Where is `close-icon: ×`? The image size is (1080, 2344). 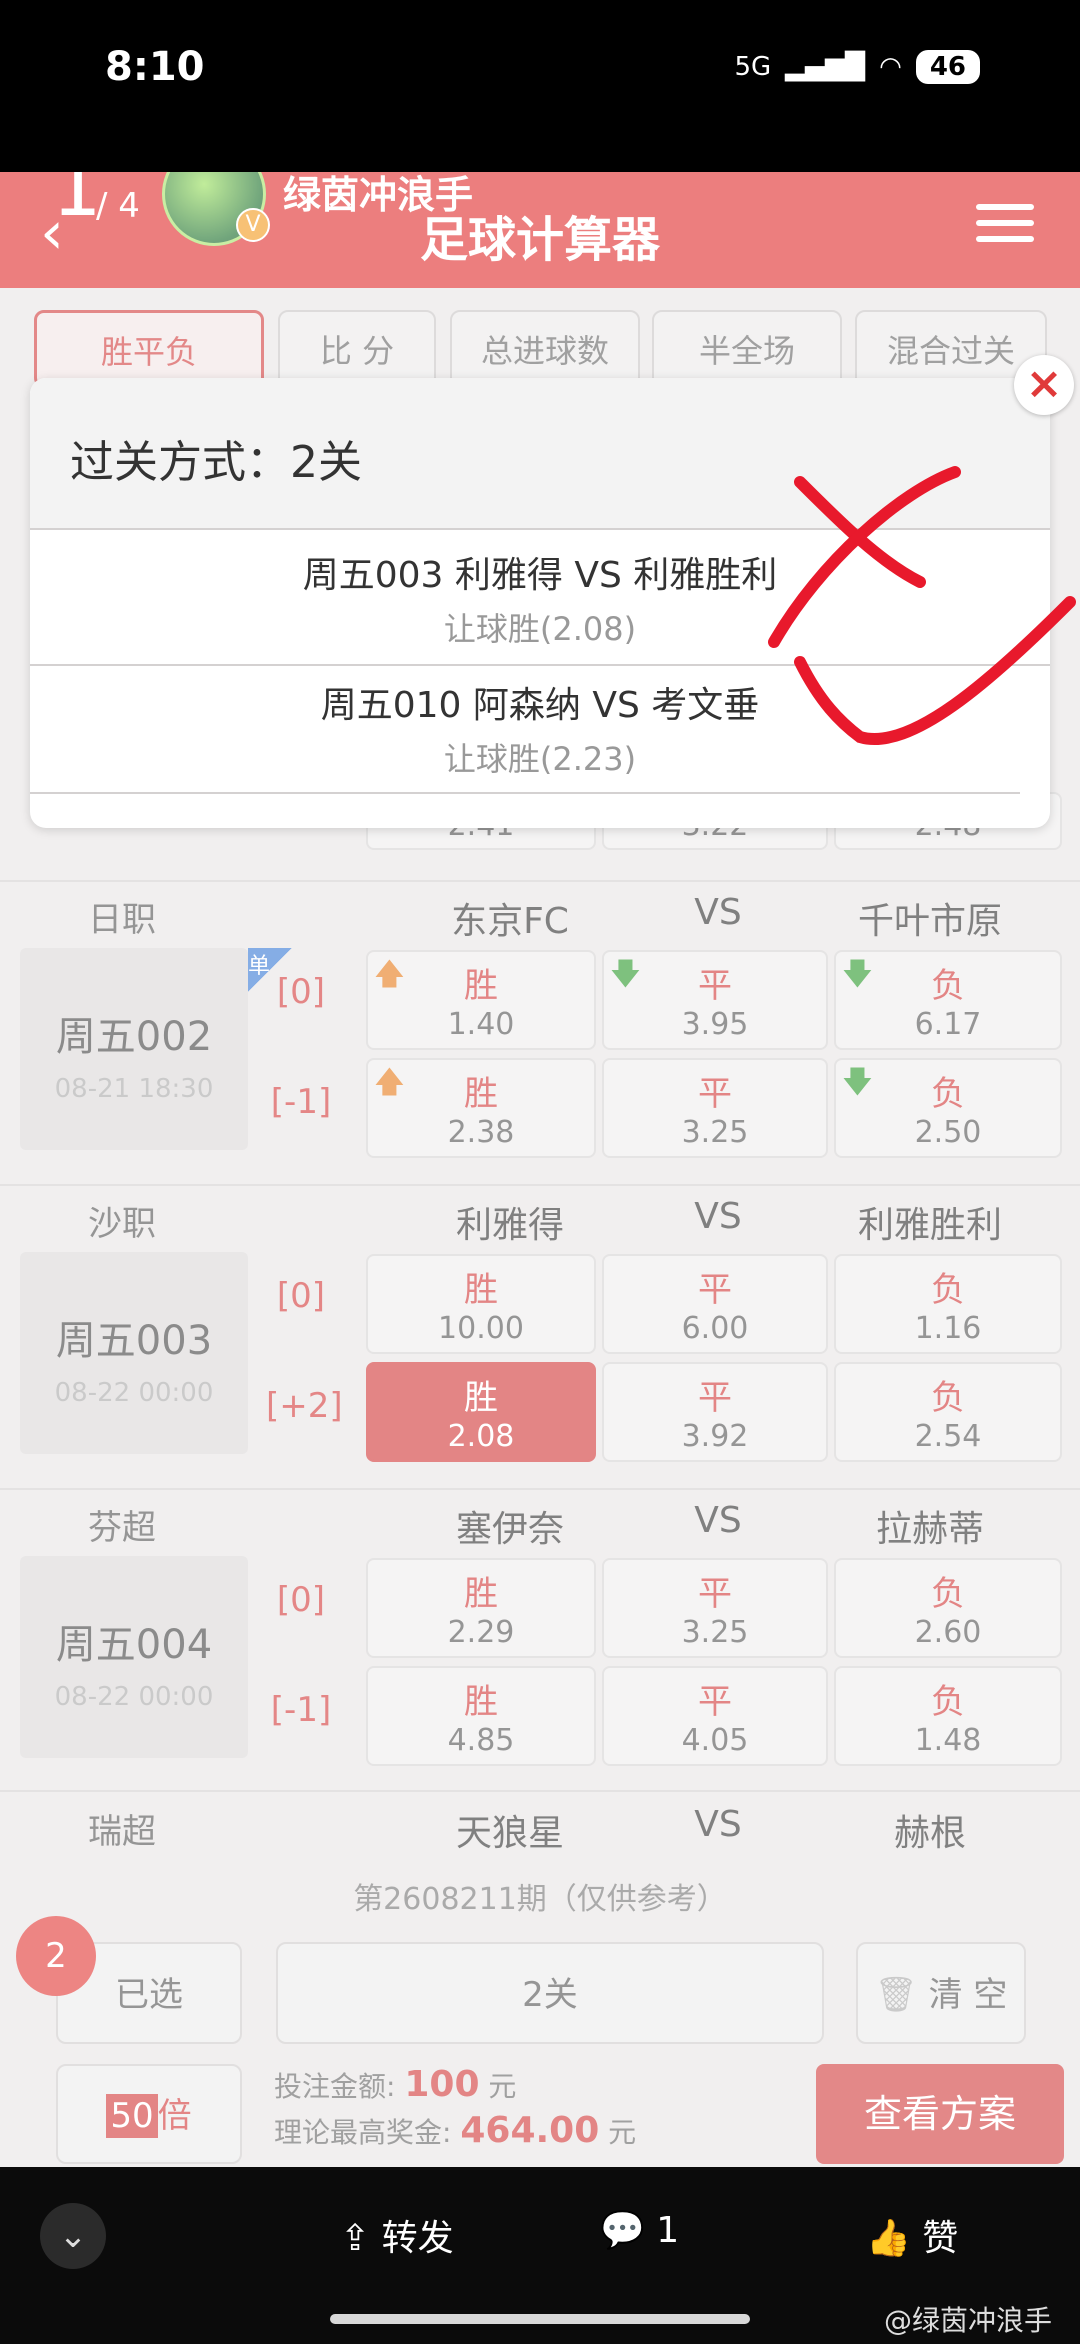 close-icon: × is located at coordinates (1044, 385).